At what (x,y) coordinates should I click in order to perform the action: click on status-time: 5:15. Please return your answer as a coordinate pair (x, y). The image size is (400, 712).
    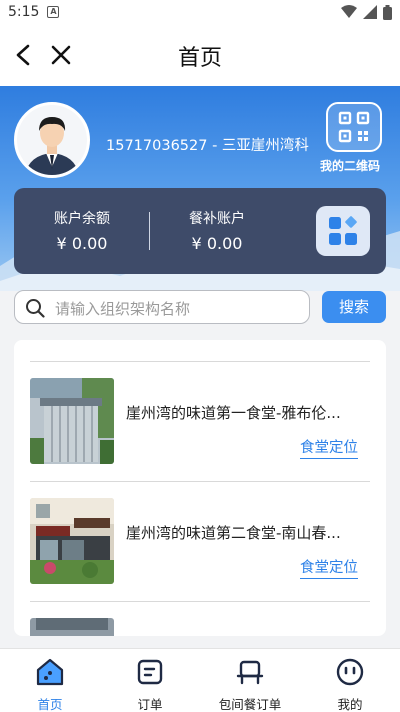
    Looking at the image, I should click on (24, 12).